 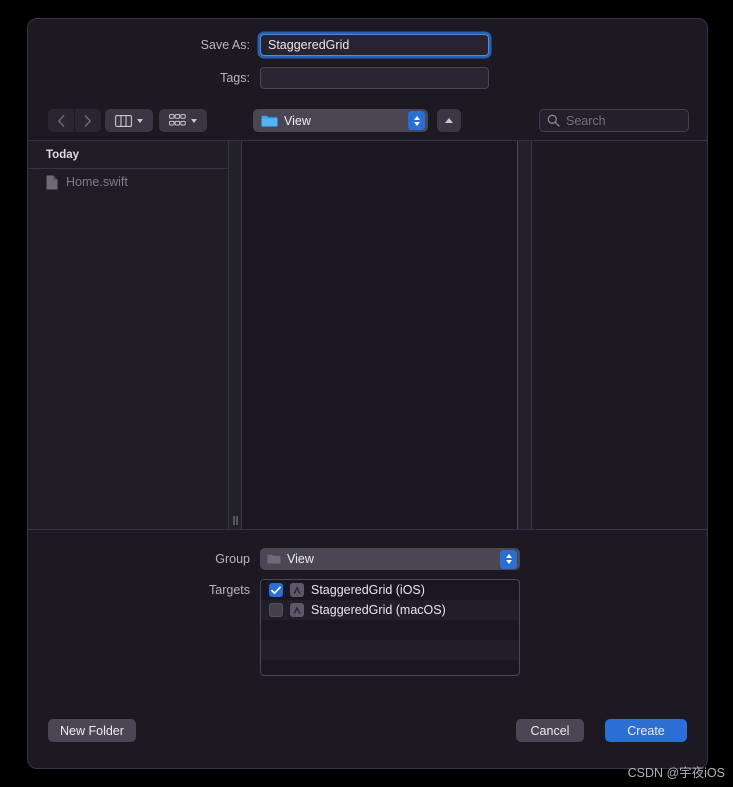 I want to click on column-preview, so click(x=525, y=335).